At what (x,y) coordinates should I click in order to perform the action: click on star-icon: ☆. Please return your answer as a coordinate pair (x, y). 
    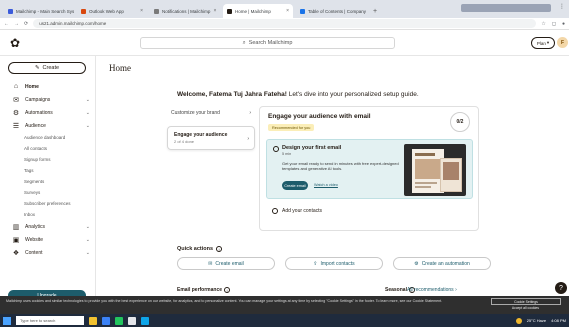
    Looking at the image, I should click on (543, 24).